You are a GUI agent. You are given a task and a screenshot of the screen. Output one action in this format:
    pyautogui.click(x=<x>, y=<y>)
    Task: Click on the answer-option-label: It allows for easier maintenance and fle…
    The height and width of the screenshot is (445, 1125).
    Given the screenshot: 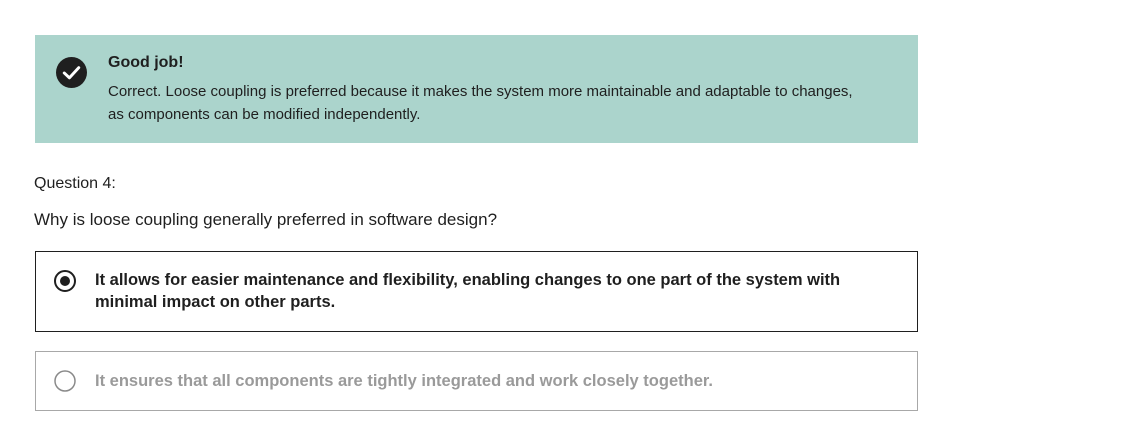 What is the action you would take?
    pyautogui.click(x=468, y=291)
    